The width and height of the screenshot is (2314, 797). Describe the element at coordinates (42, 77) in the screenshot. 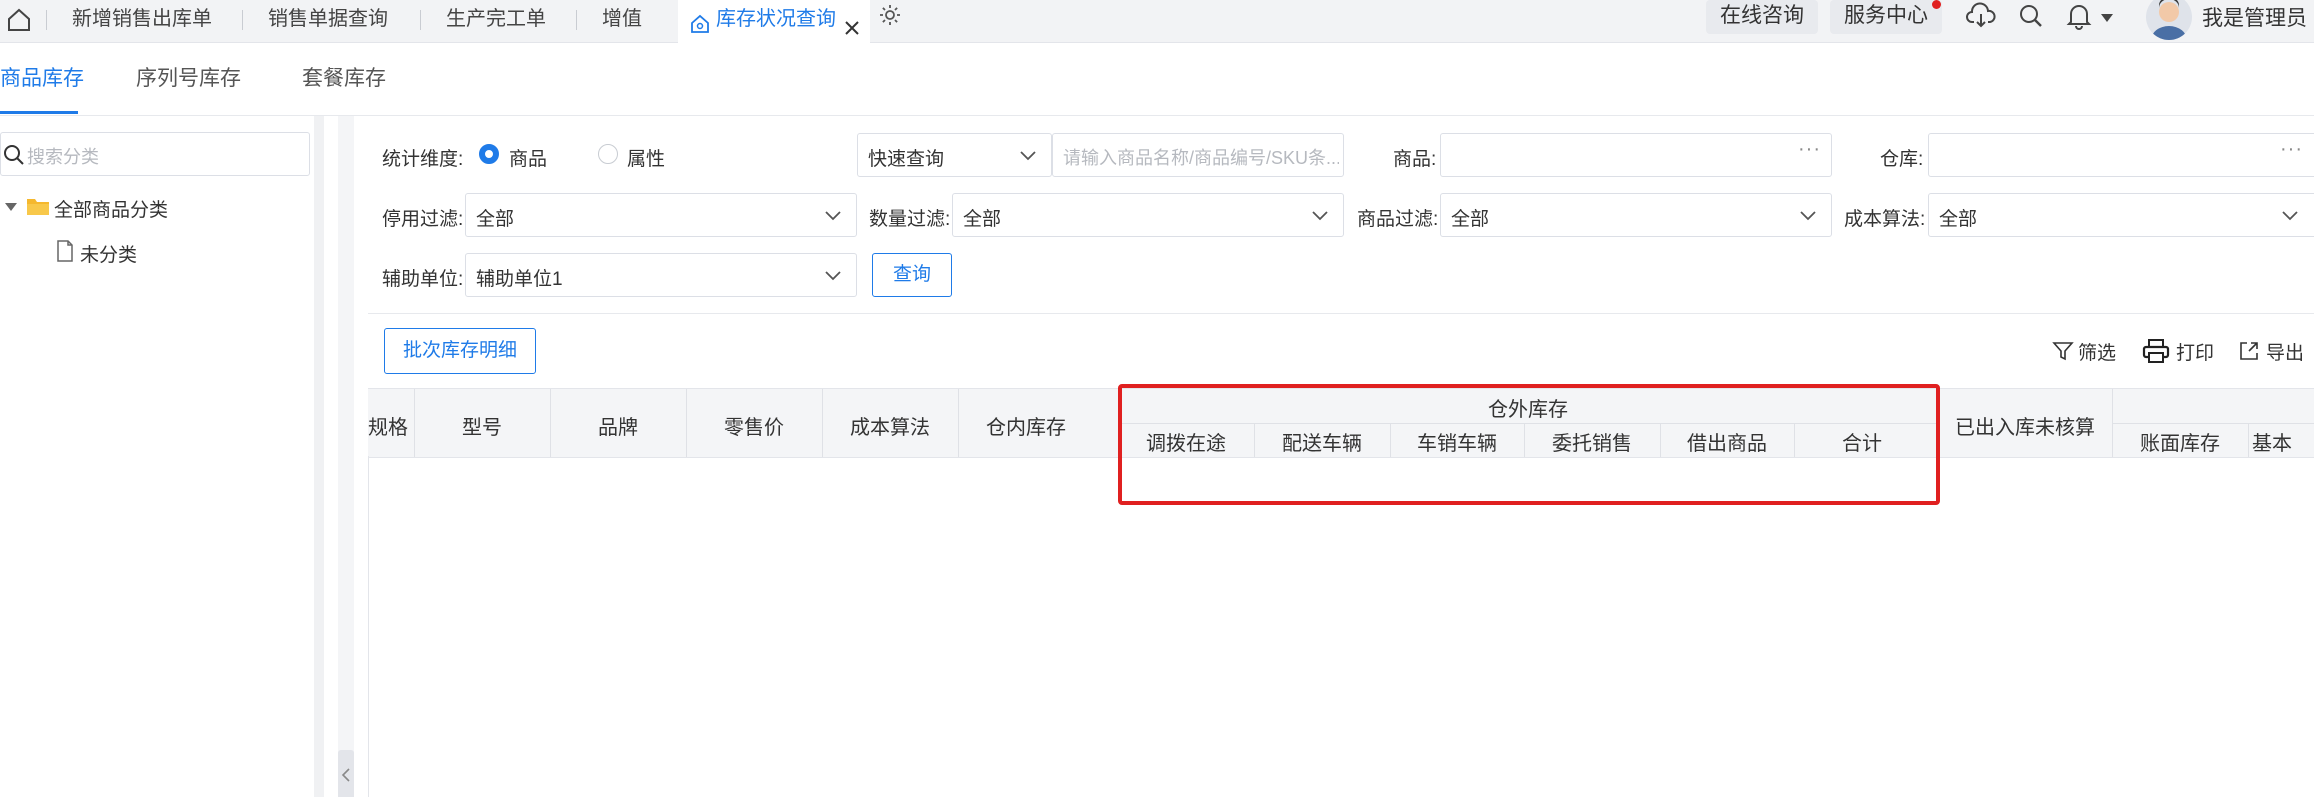

I see `subtab-product-inventory: 商品库存` at that location.